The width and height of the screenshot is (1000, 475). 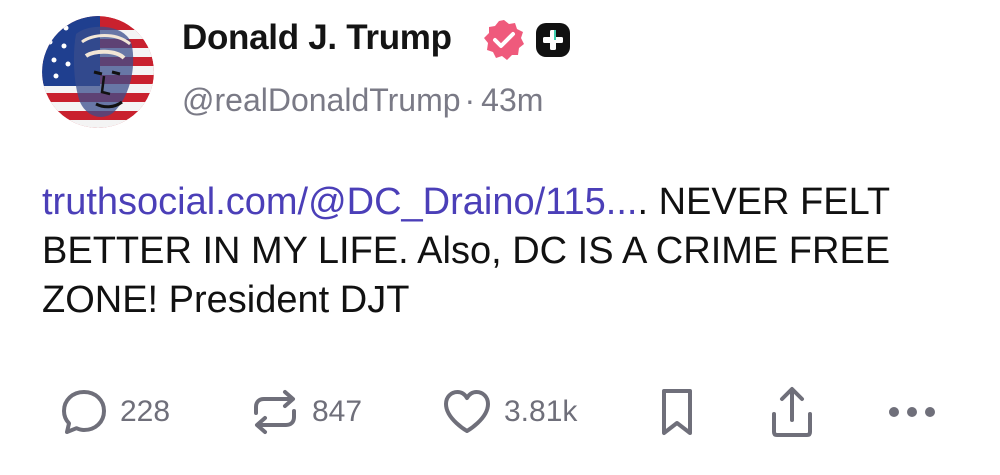 I want to click on author-meta: @realDonaldTrump · 43m, so click(x=362, y=100).